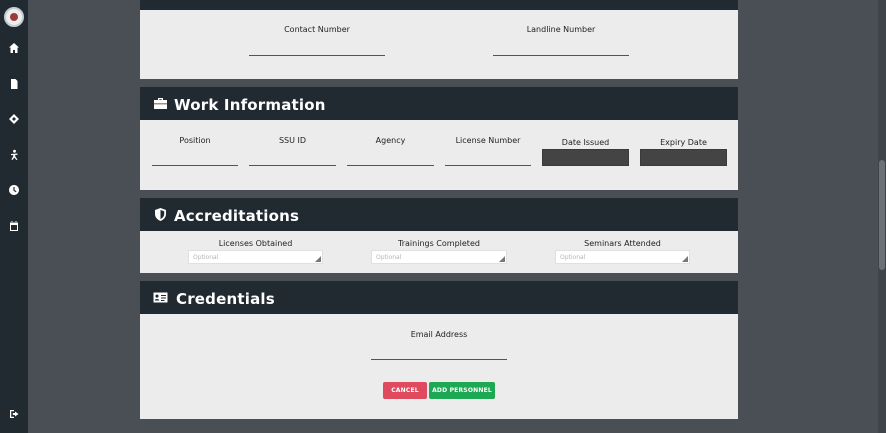 The image size is (886, 433). I want to click on shield-icon, so click(160, 214).